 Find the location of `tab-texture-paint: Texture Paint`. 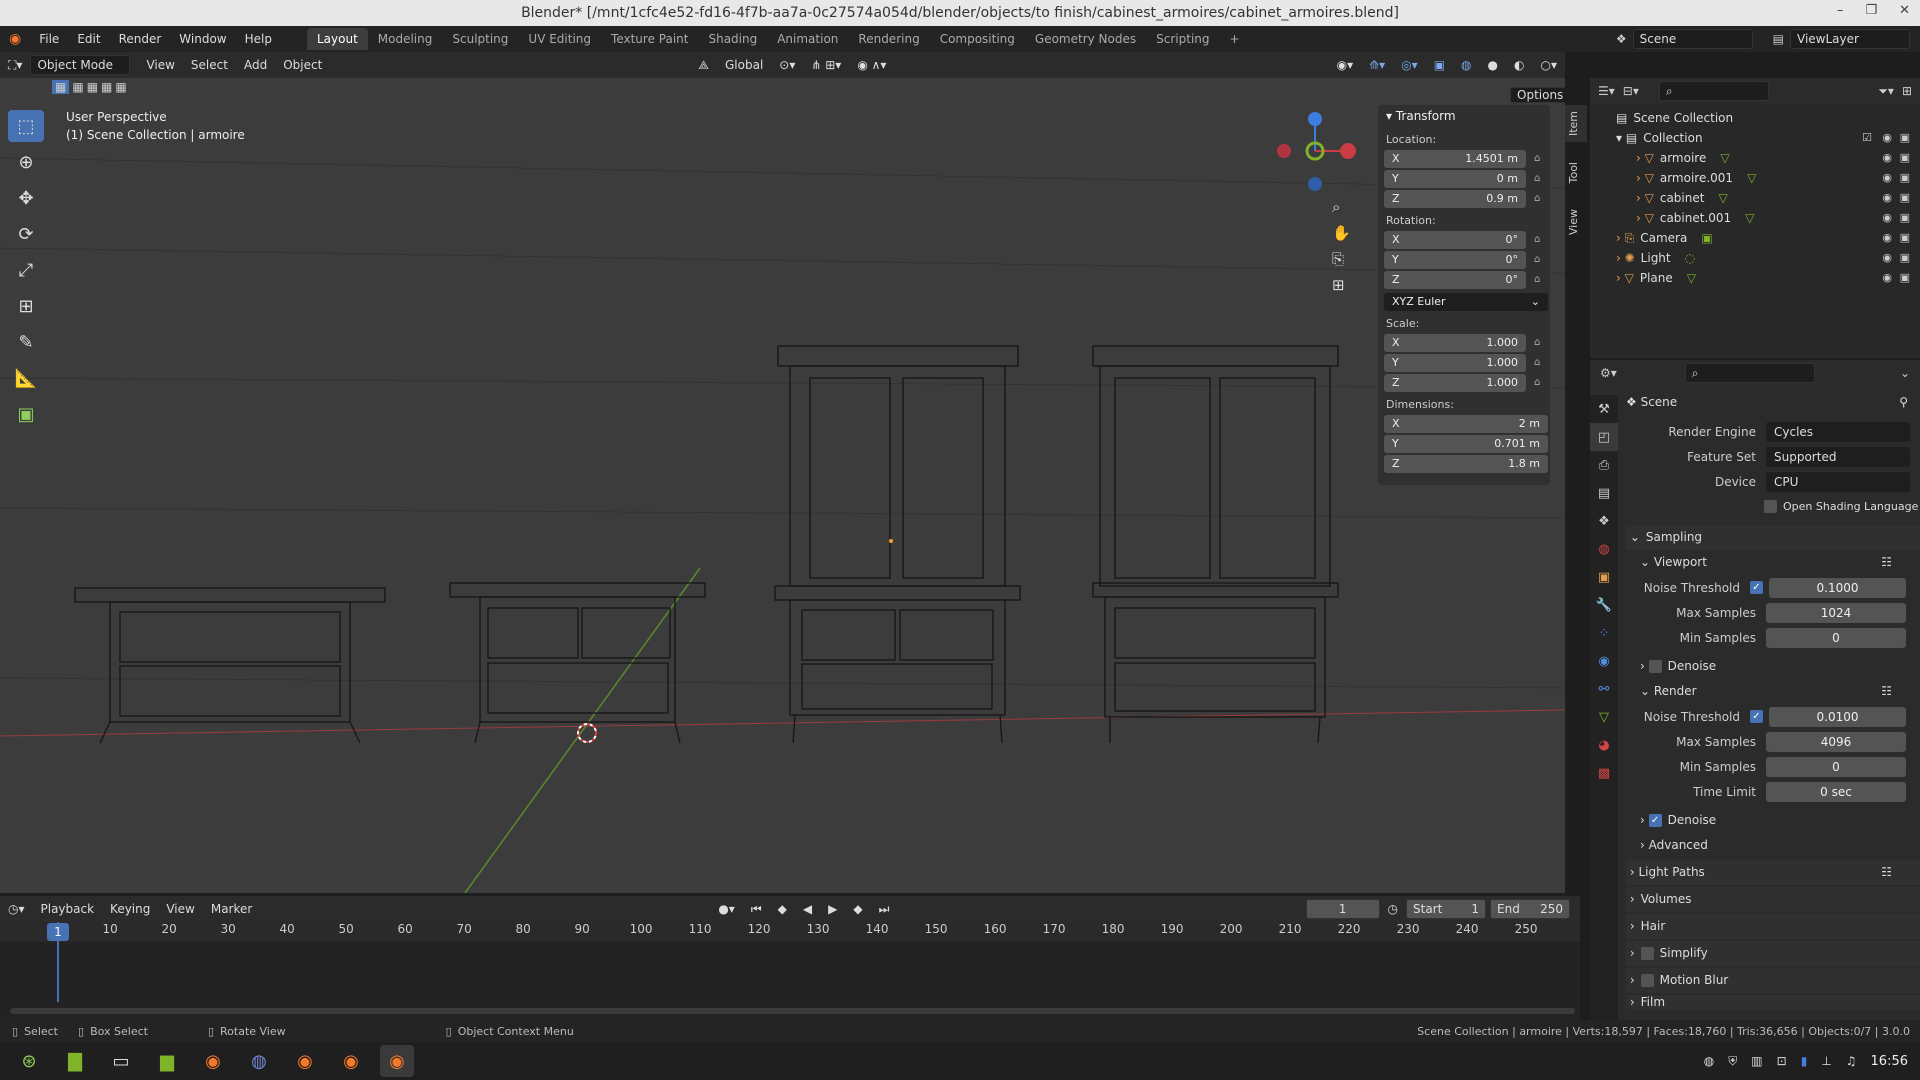

tab-texture-paint: Texture Paint is located at coordinates (649, 39).